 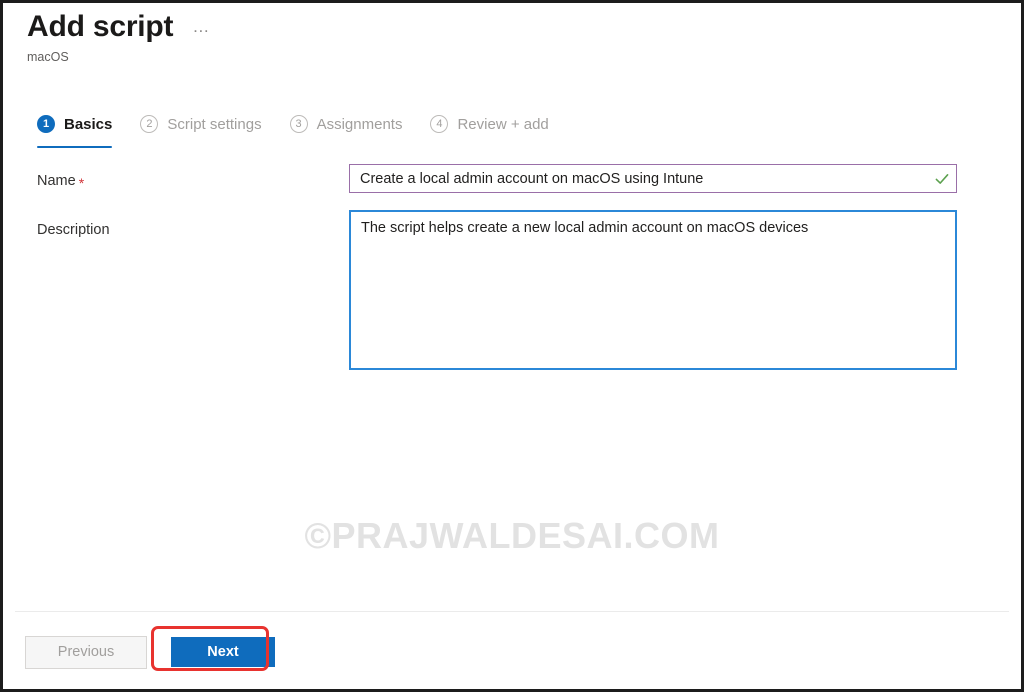 I want to click on tab-basics-number: 1, so click(x=46, y=124).